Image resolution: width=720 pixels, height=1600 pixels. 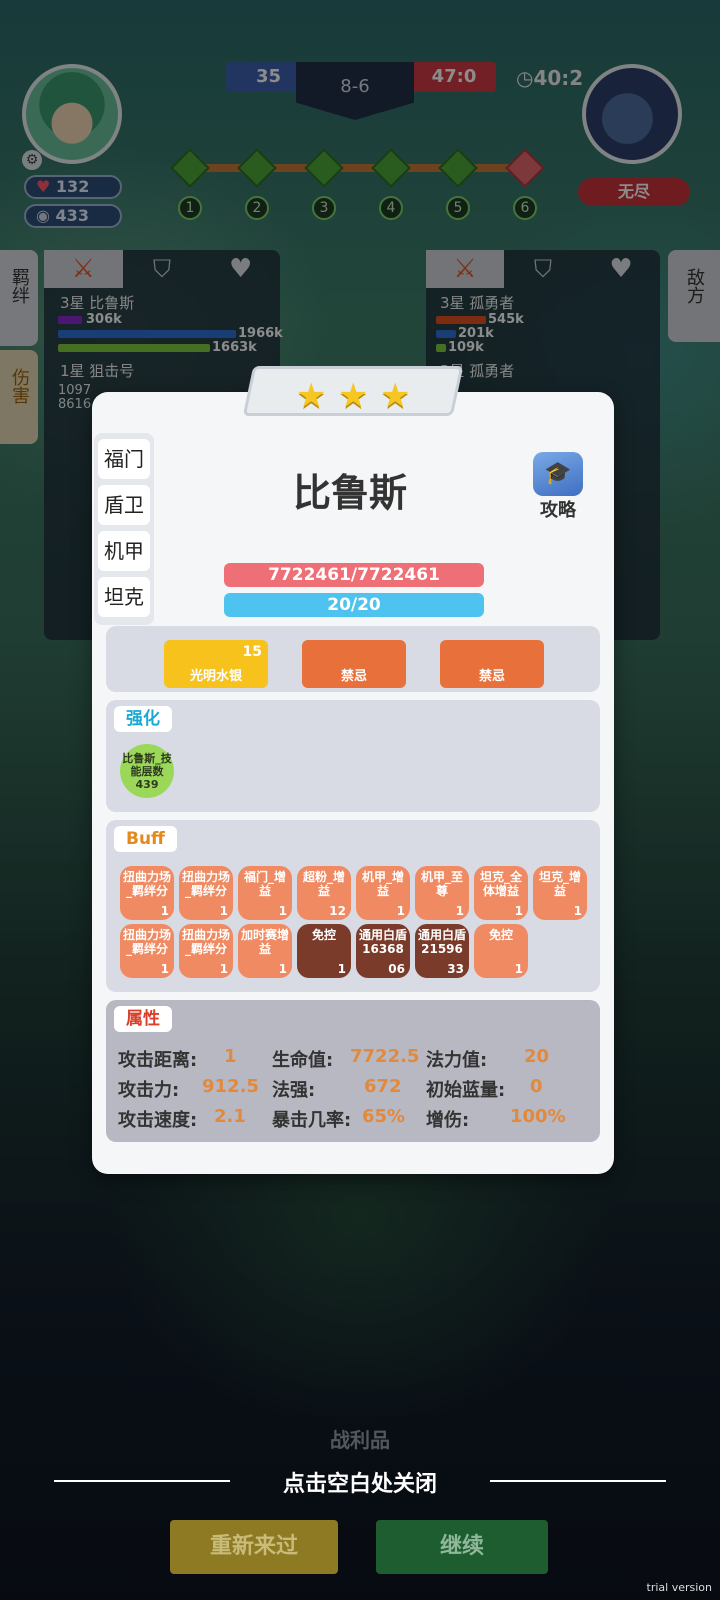 I want to click on buff-item: 福门_增益 1, so click(x=265, y=893).